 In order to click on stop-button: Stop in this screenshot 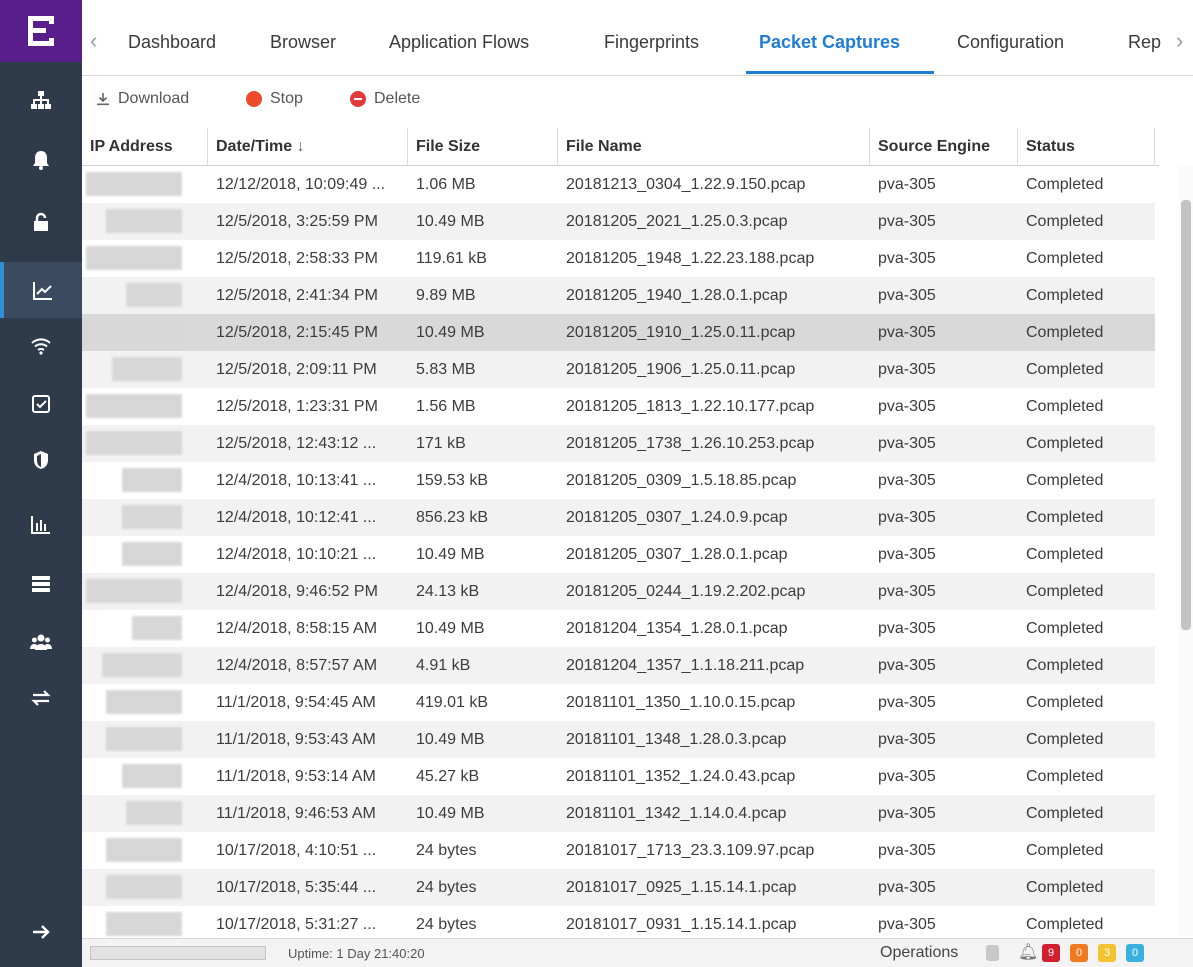, I will do `click(274, 99)`.